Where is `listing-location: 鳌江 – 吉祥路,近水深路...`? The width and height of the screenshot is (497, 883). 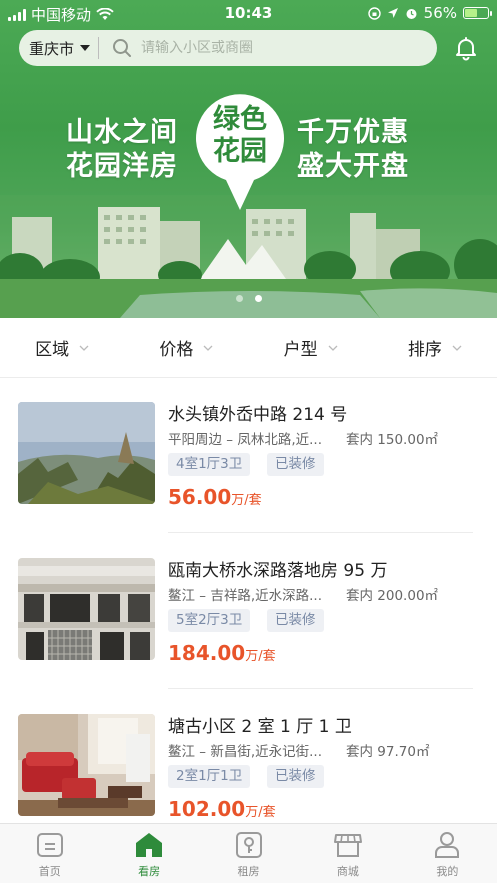
listing-location: 鳌江 – 吉祥路,近水深路... is located at coordinates (245, 596).